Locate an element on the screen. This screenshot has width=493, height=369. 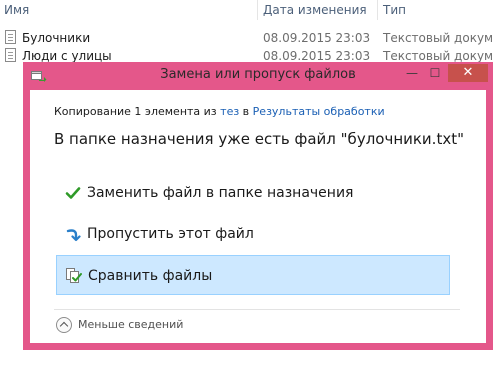
dialog-title: Замена или пропуск файлов is located at coordinates (258, 74).